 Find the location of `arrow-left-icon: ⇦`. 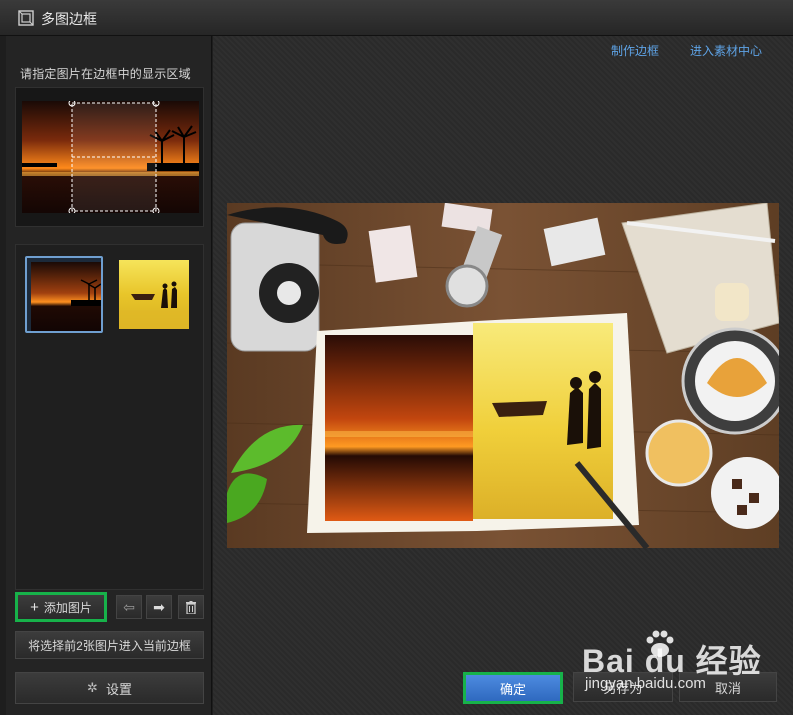

arrow-left-icon: ⇦ is located at coordinates (129, 606).